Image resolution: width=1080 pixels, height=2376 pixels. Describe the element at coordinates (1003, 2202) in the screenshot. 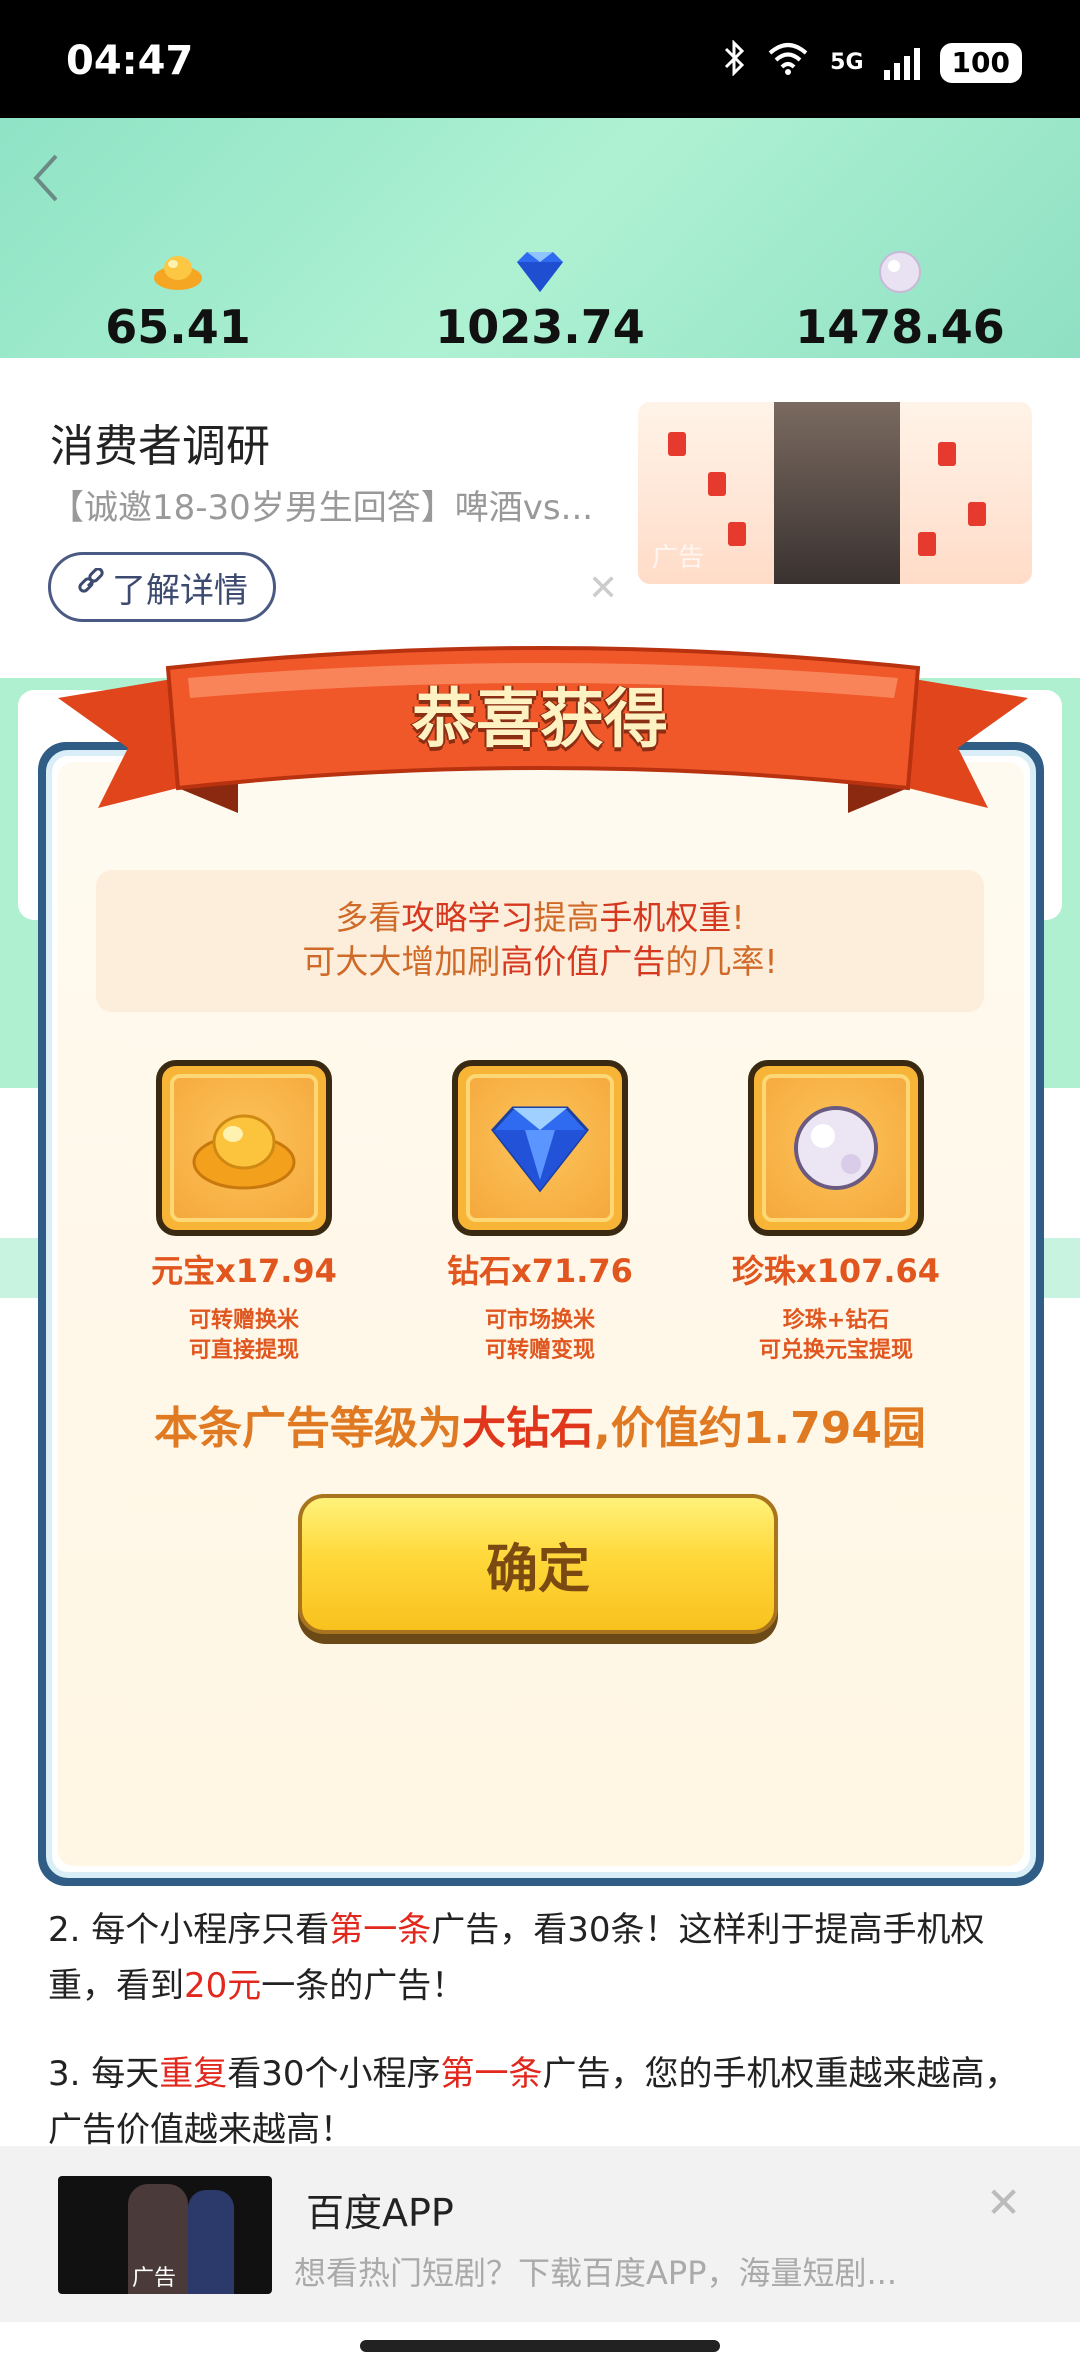

I see `bottom-ad-close-icon: ✕` at that location.